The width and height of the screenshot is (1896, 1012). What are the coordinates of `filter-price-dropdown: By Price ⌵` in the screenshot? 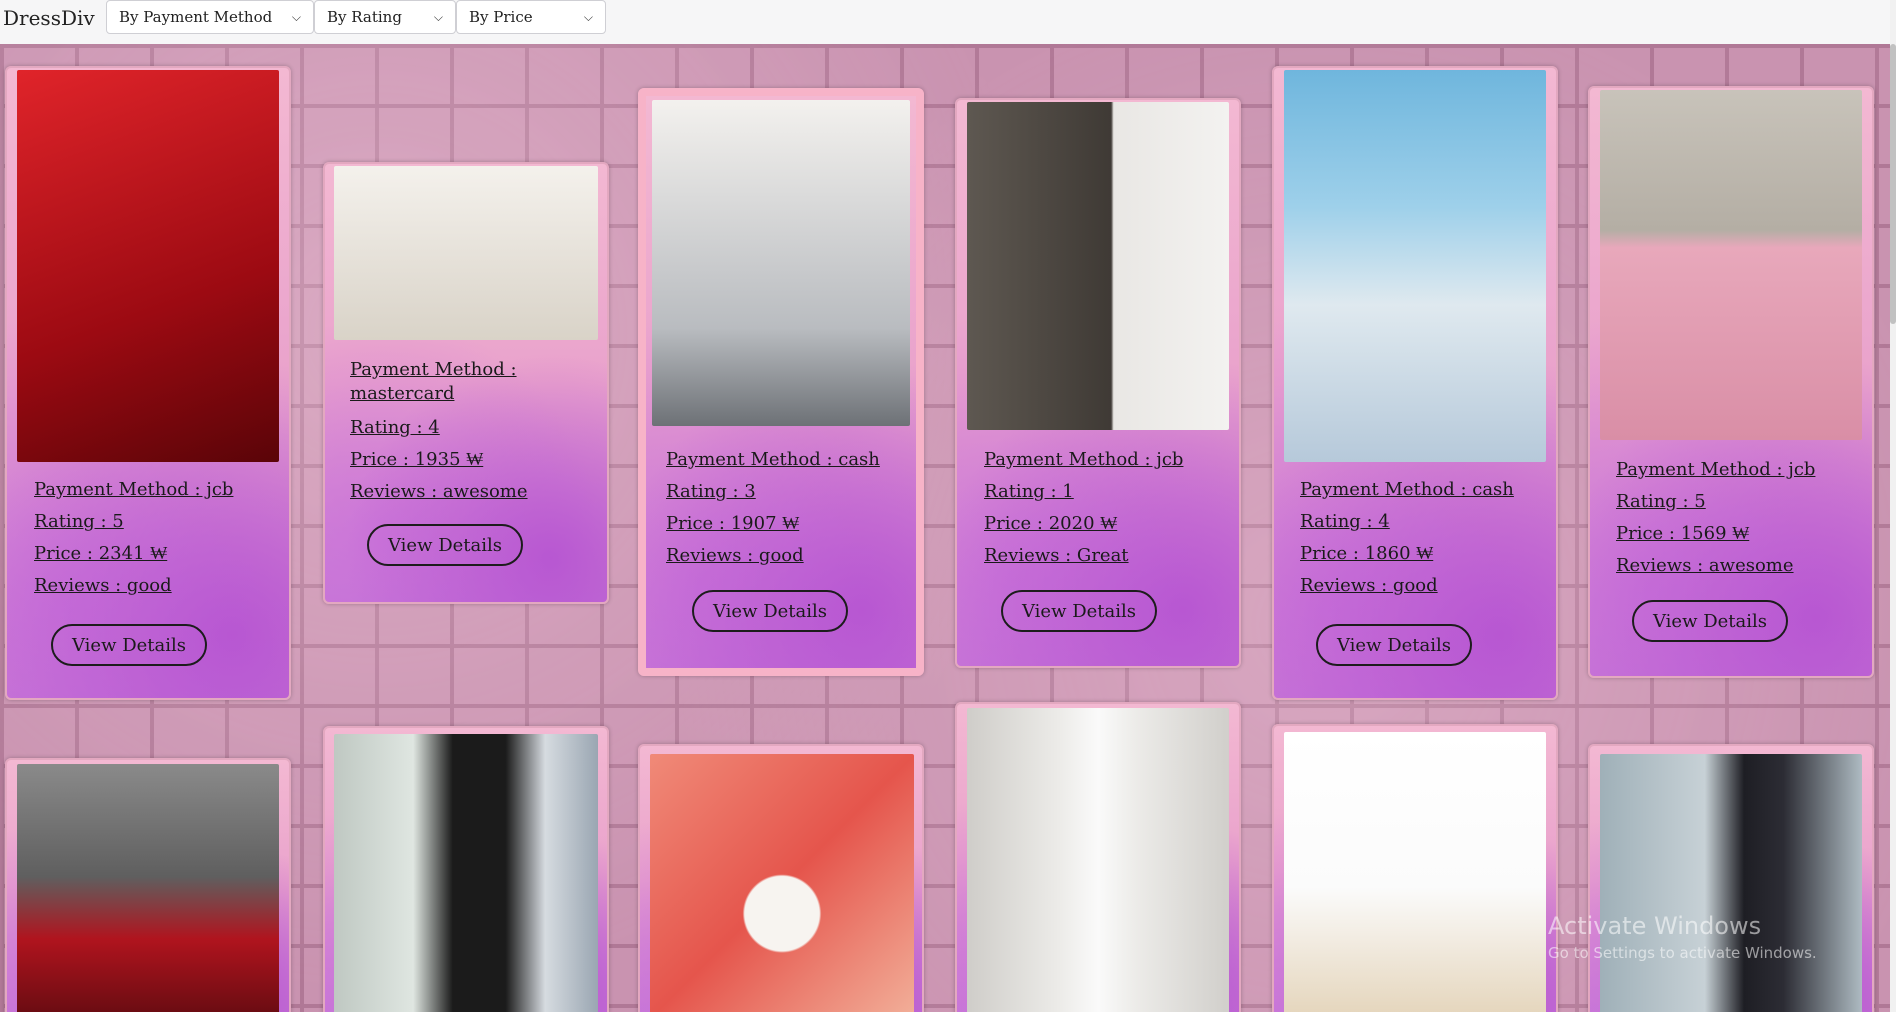 It's located at (531, 17).